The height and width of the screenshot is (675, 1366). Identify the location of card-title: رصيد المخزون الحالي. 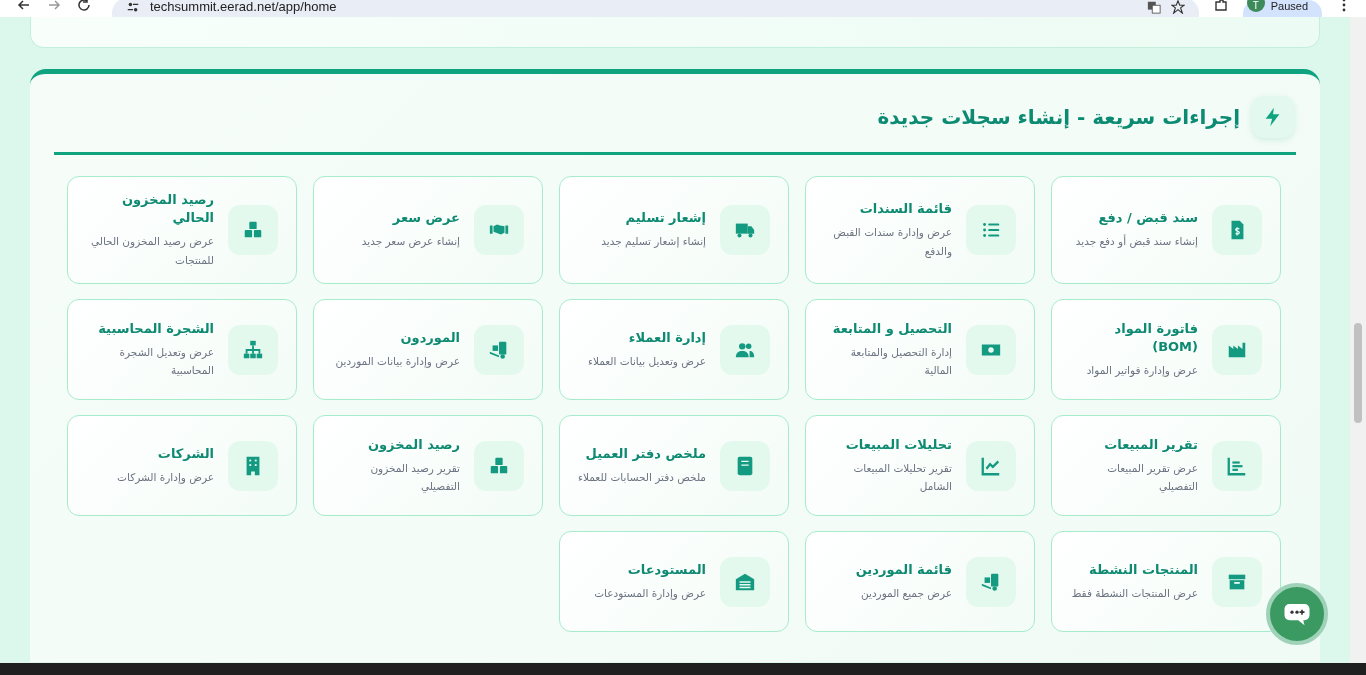
(167, 209).